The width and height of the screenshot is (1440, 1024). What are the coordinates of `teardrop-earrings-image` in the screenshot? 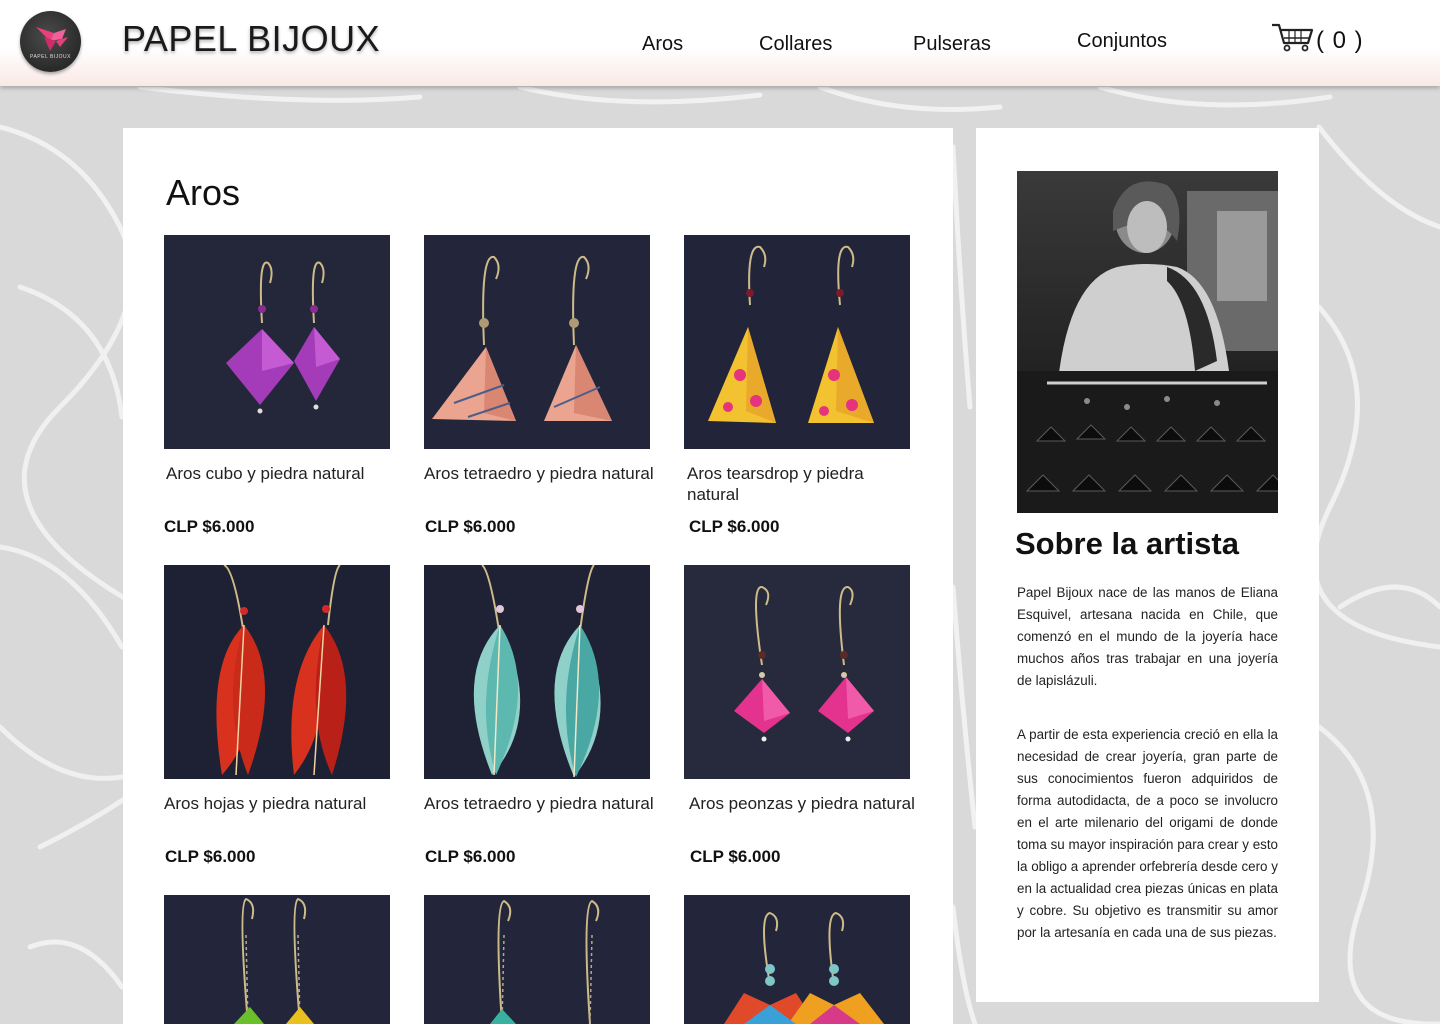 It's located at (797, 342).